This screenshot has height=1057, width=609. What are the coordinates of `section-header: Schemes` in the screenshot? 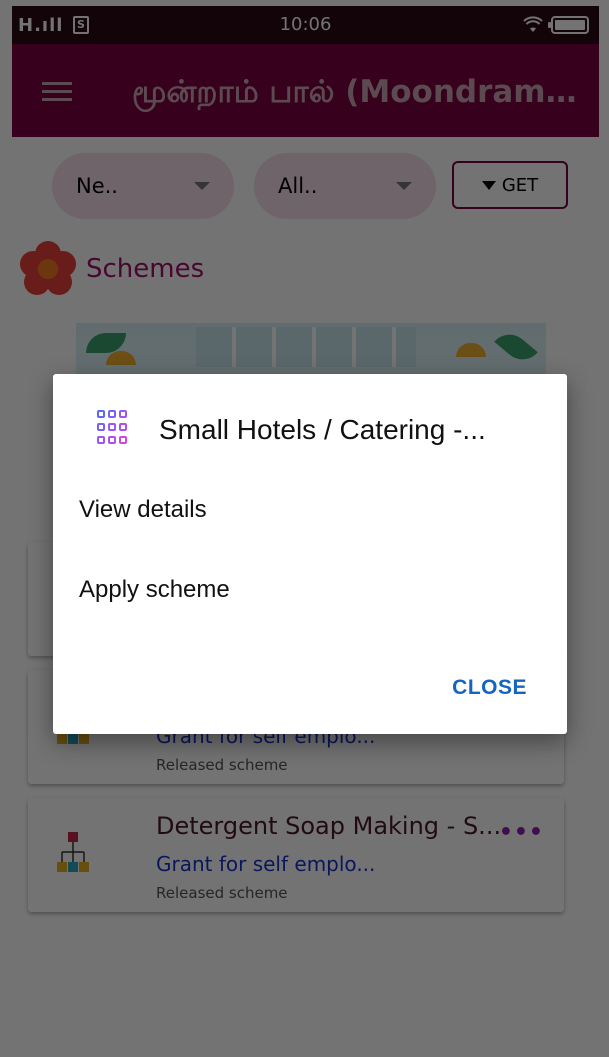 It's located at (112, 269).